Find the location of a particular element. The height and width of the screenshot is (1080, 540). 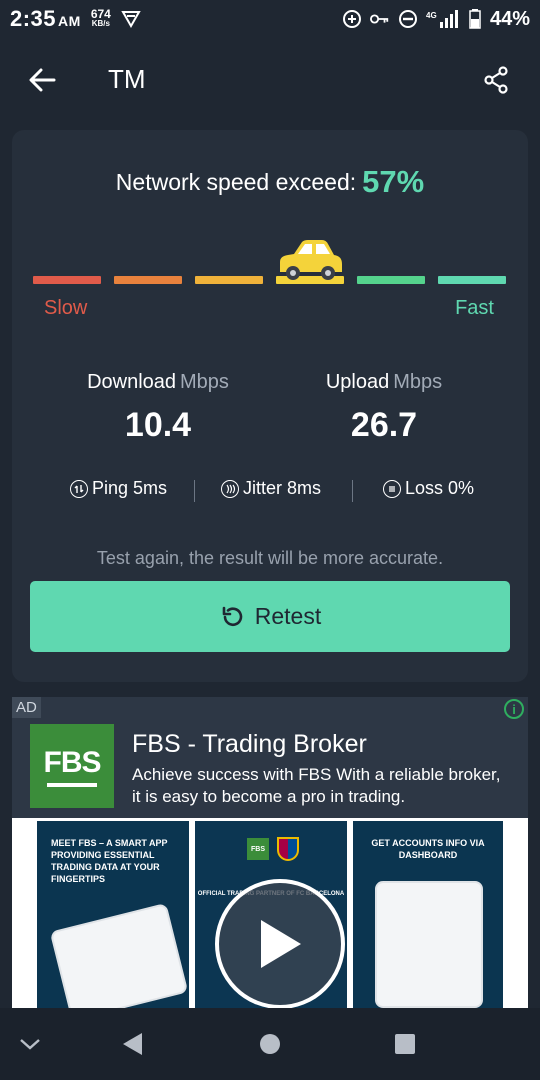

loss-value: Loss 0% is located at coordinates (440, 488).